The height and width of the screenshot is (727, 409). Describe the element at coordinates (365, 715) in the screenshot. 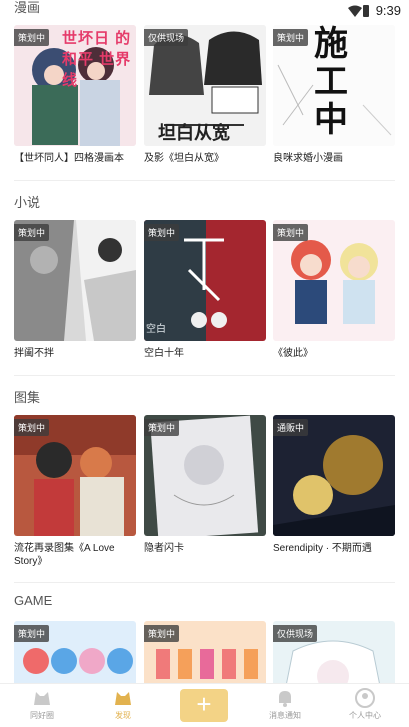

I see `nav-label: 个人中心` at that location.